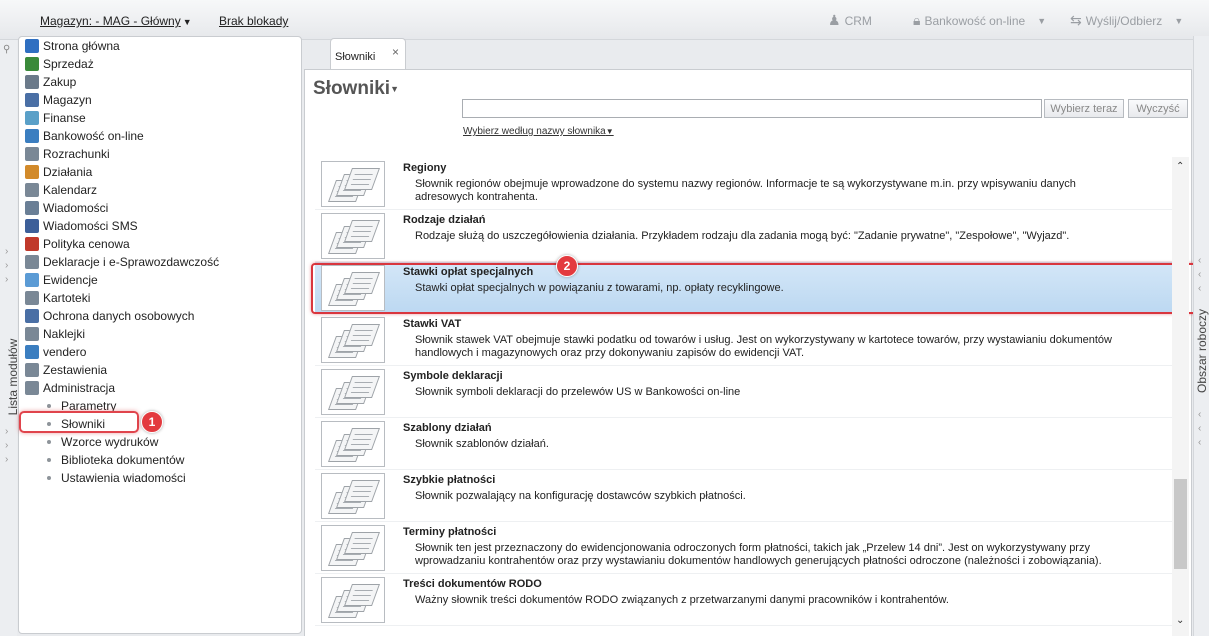  I want to click on nav-item-20: Administracja, so click(70, 388).